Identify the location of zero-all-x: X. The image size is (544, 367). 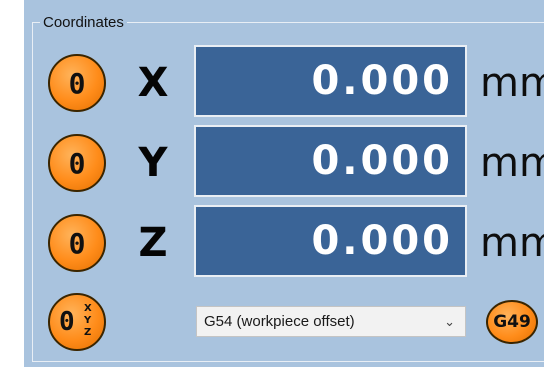
(88, 308).